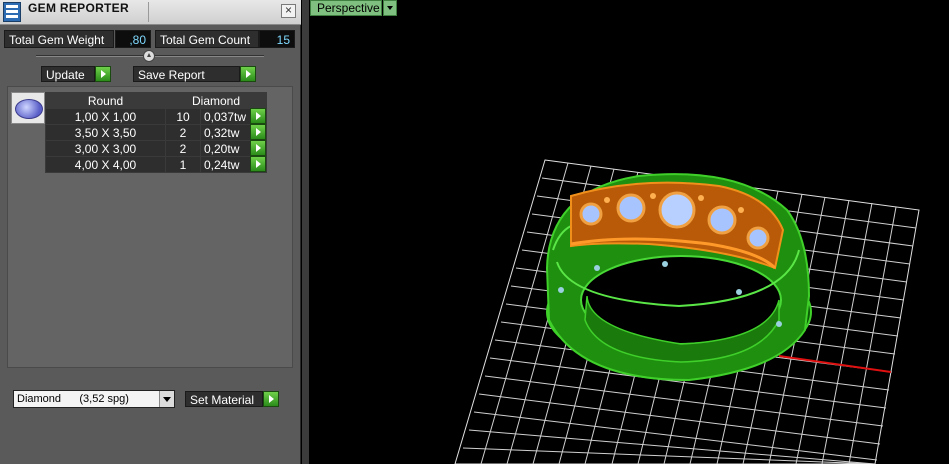 Image resolution: width=949 pixels, height=464 pixels. I want to click on gem-weight: 0,24tw, so click(222, 164).